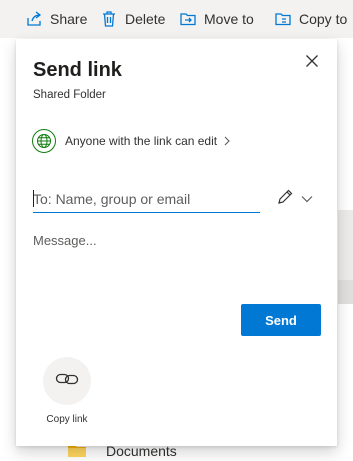  I want to click on move-label: Move to, so click(229, 19).